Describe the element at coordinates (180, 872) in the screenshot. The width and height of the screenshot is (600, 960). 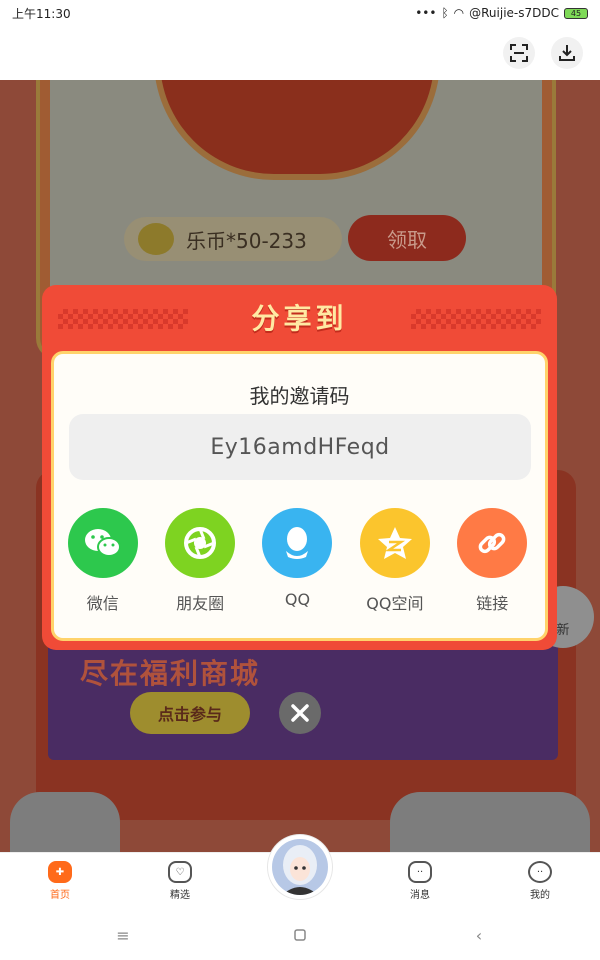
I see `heart-icon: ♡` at that location.